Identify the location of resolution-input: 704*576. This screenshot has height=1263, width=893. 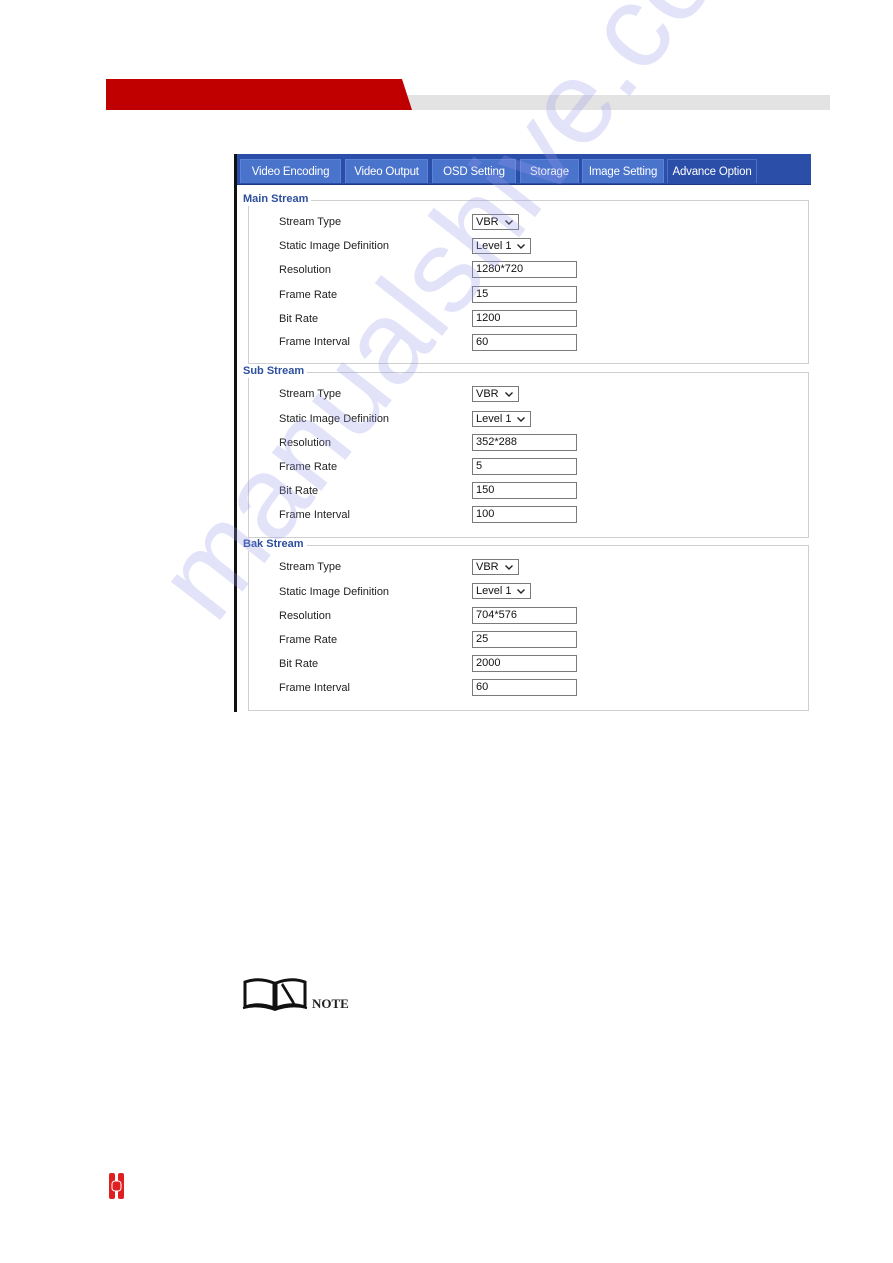
(524, 615).